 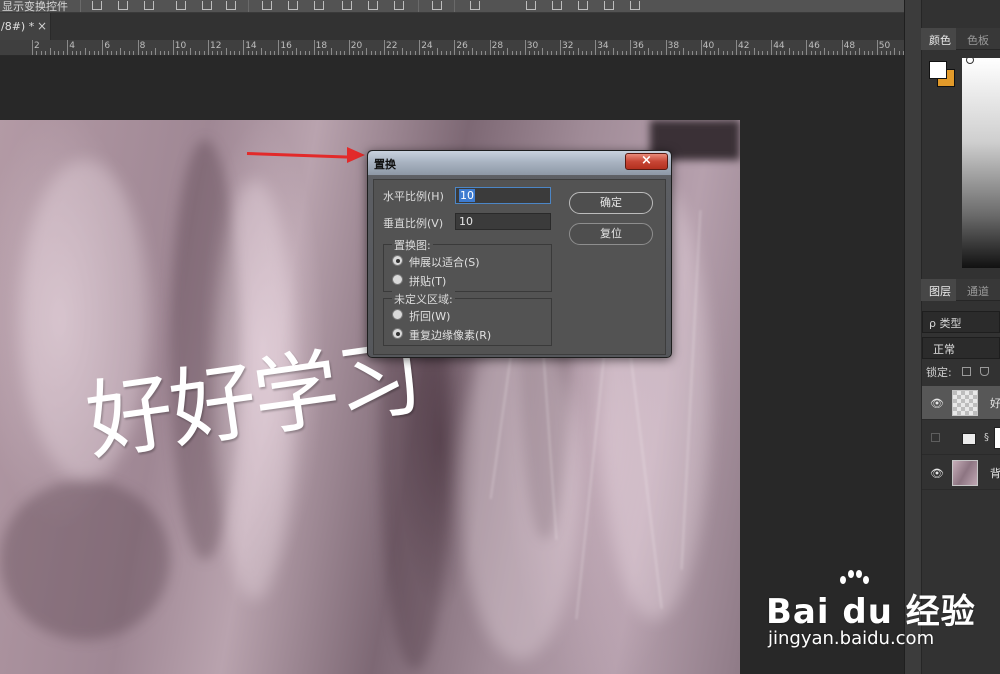 I want to click on 3d-pan-icon, so click(x=583, y=5).